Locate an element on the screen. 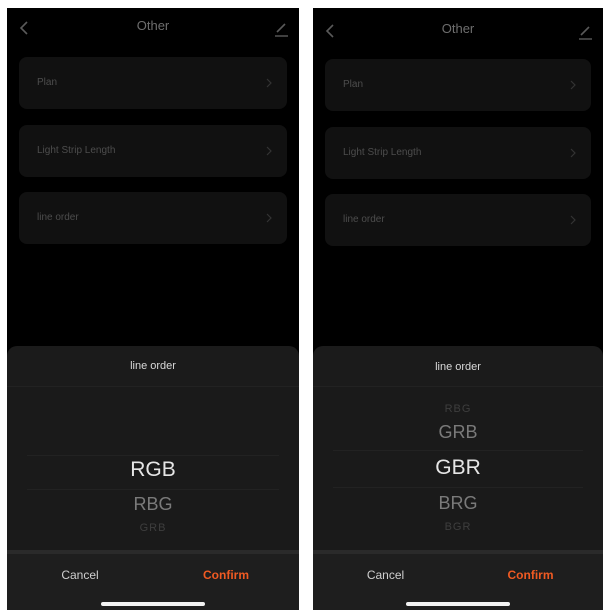 The width and height of the screenshot is (603, 610). picker-option: BGR is located at coordinates (458, 527).